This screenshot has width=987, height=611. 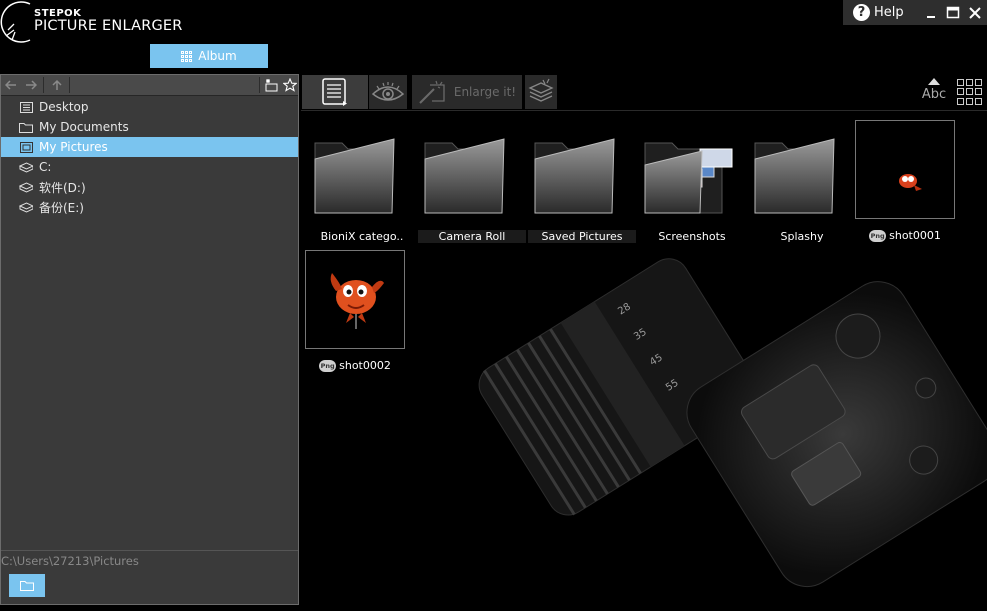 I want to click on app-logo: STEPOK PICTURE ENLARGER, so click(x=100, y=22).